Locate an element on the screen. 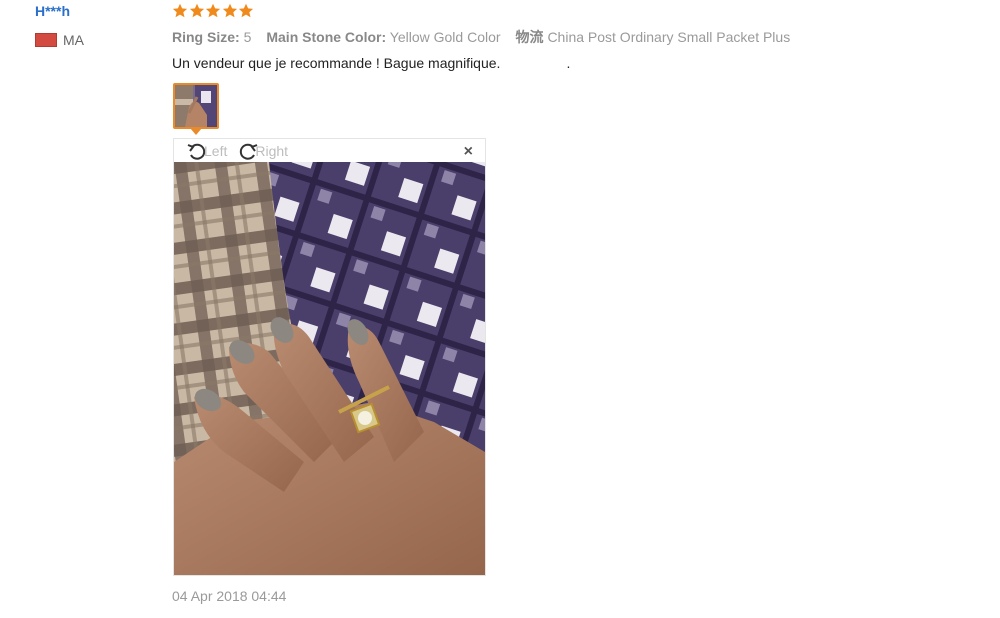 The width and height of the screenshot is (1000, 618). rotate-left-button: Left is located at coordinates (208, 151).